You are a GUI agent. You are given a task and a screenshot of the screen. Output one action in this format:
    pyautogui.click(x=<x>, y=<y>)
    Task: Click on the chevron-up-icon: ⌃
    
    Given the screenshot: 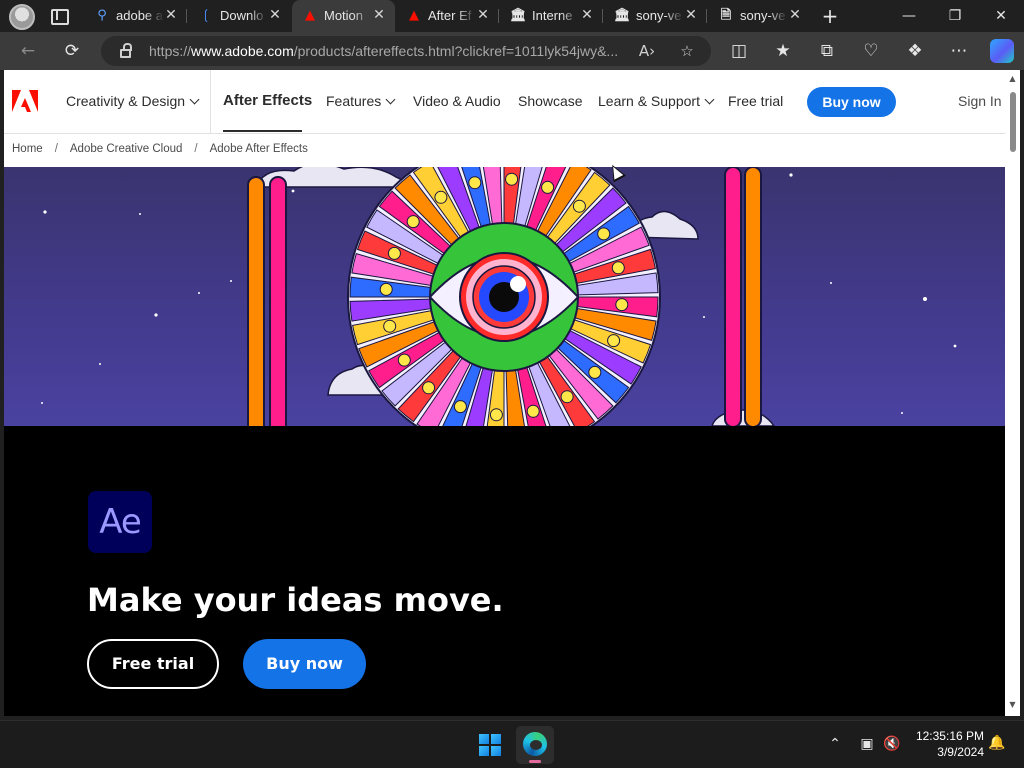 What is the action you would take?
    pyautogui.click(x=835, y=744)
    